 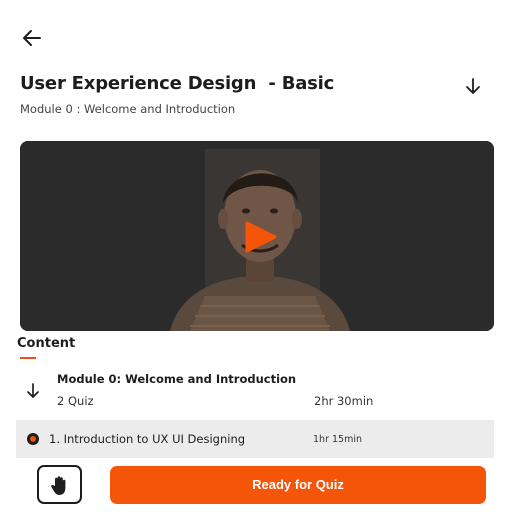 What do you see at coordinates (46, 343) in the screenshot?
I see `tab-content: Content` at bounding box center [46, 343].